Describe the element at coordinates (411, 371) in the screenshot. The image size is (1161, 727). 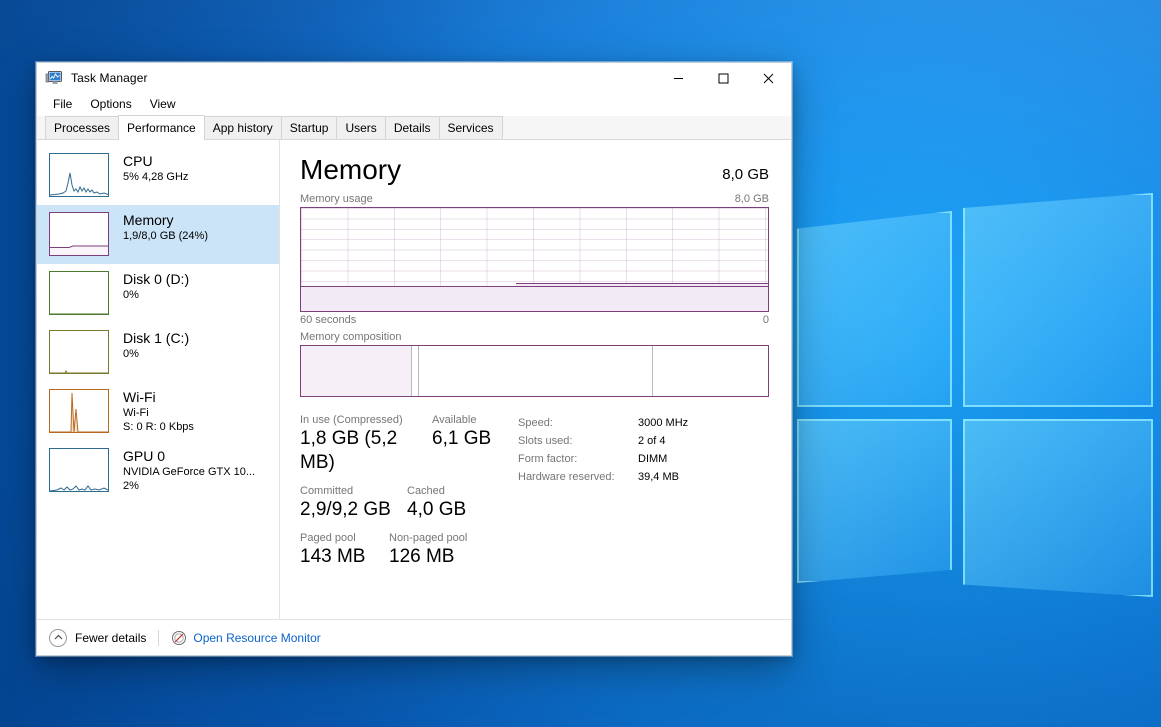
I see `composition-divider-modified` at that location.